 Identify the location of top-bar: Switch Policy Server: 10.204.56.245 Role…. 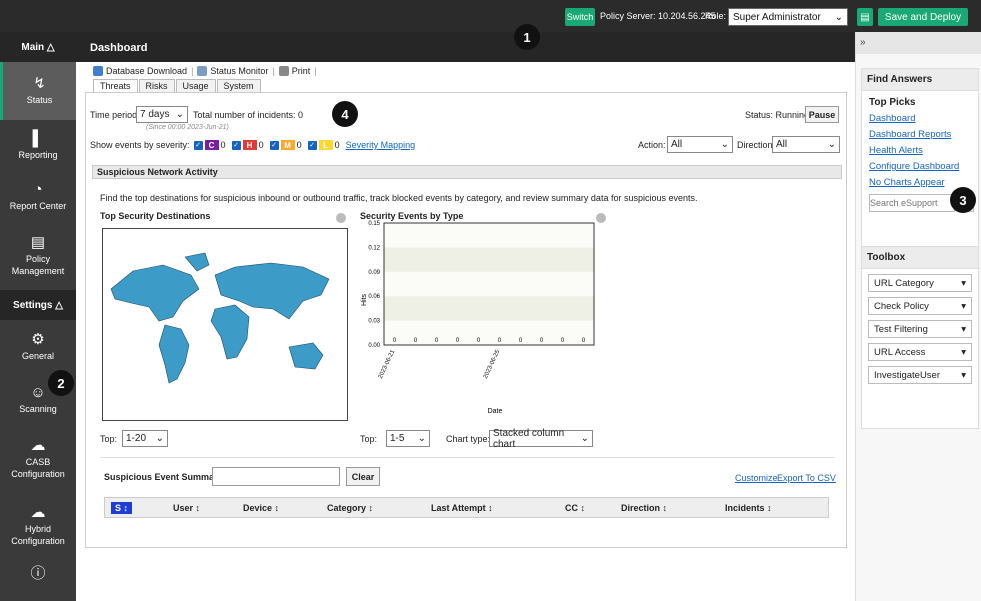
(490, 16).